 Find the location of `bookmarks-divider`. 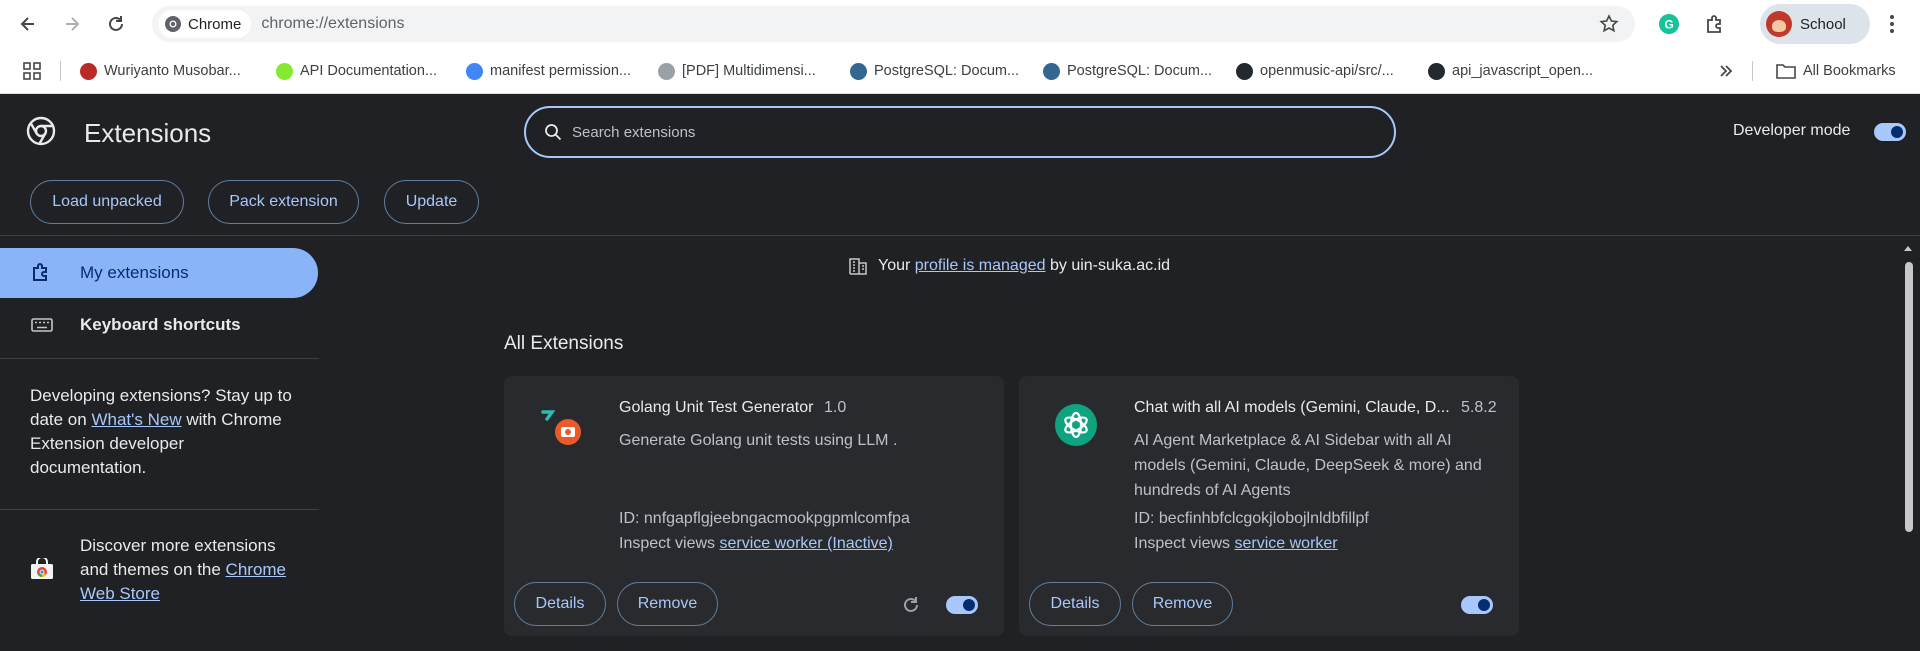

bookmarks-divider is located at coordinates (1752, 71).